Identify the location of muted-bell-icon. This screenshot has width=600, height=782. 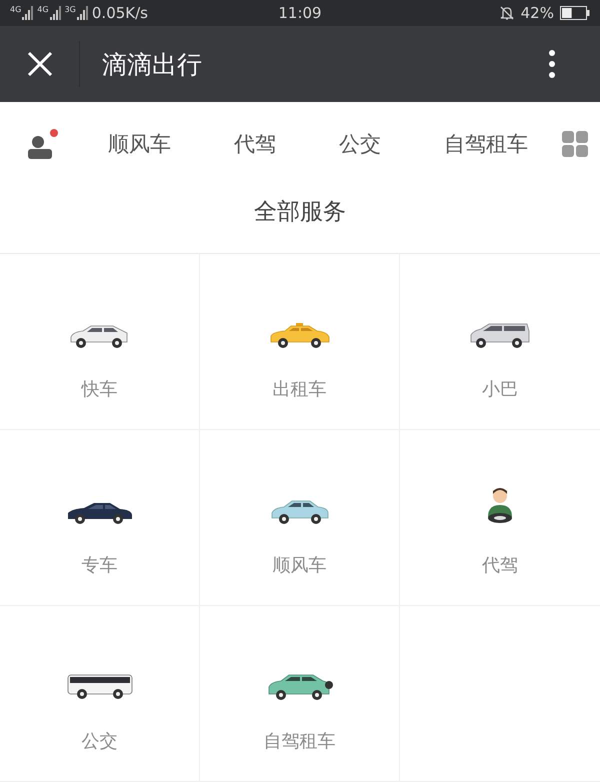
(506, 13).